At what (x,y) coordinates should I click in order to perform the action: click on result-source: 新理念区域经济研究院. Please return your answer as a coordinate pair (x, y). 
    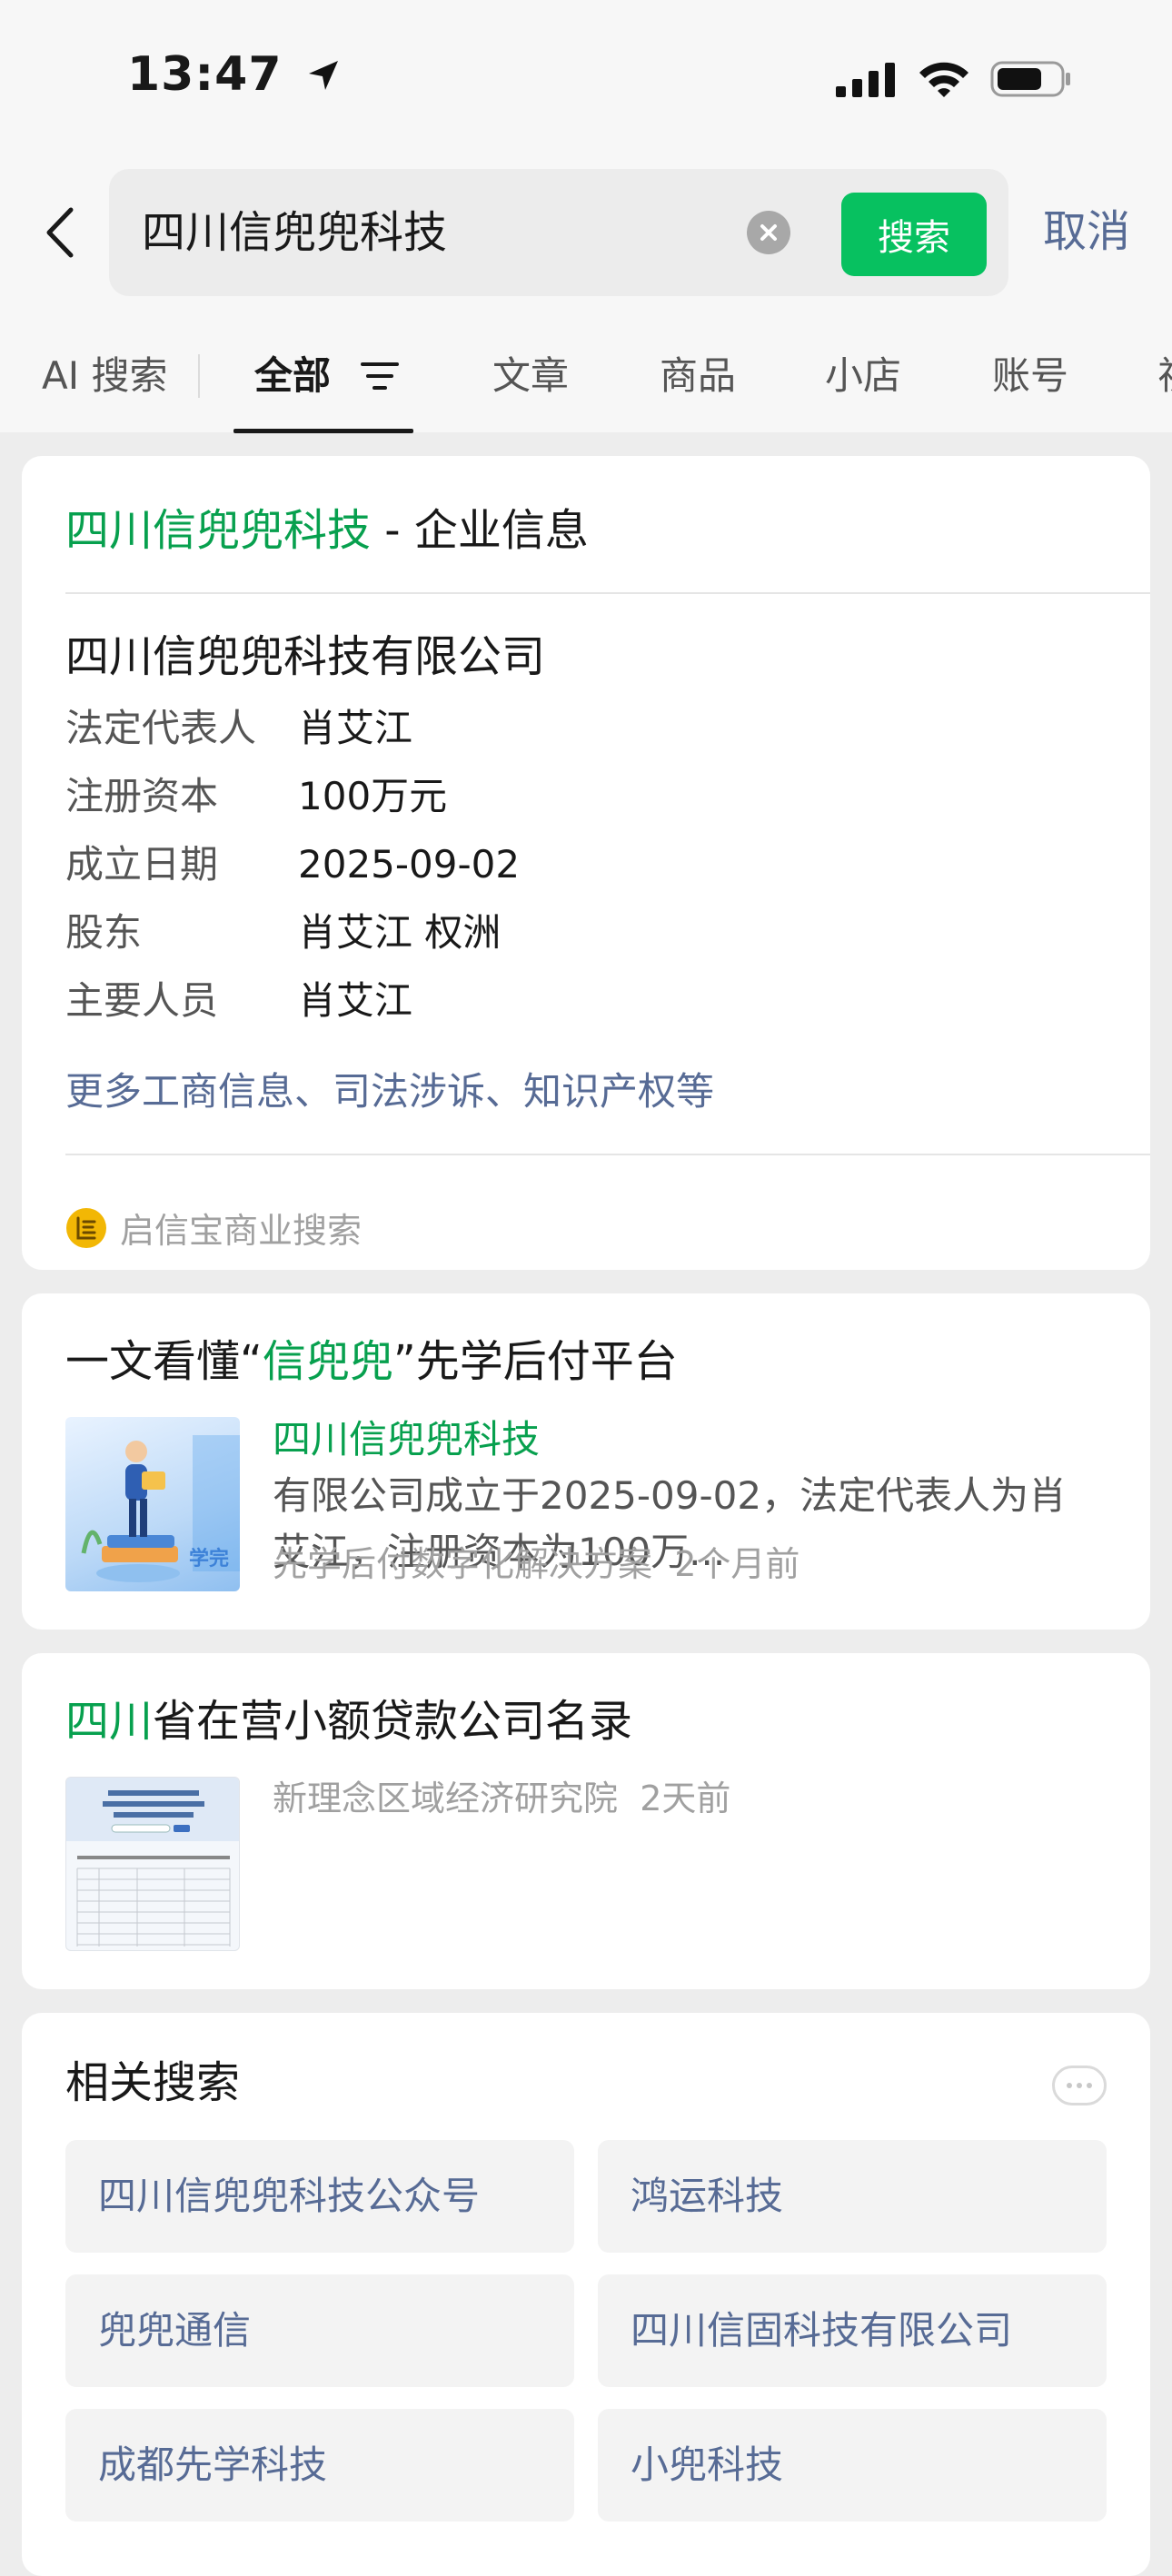
    Looking at the image, I should click on (446, 1798).